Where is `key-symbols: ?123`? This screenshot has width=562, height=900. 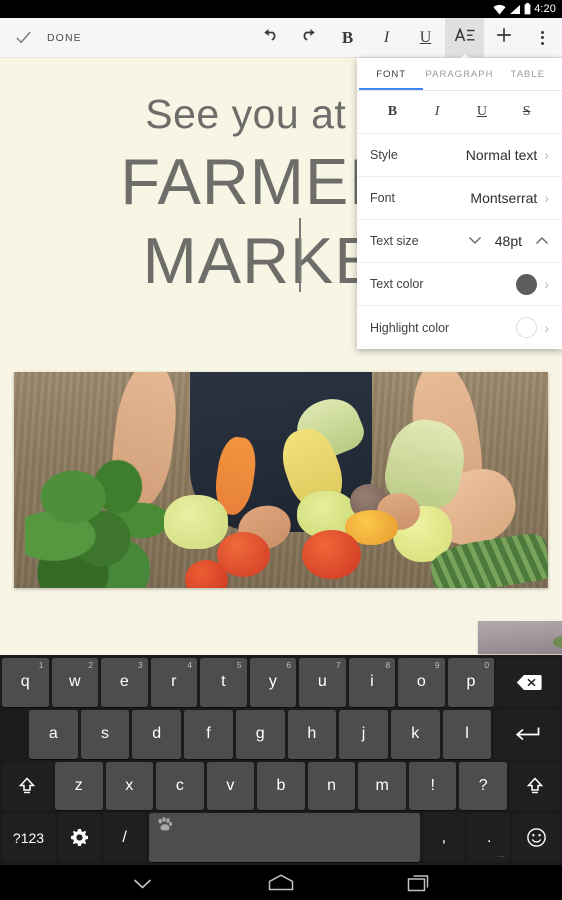 key-symbols: ?123 is located at coordinates (28, 837).